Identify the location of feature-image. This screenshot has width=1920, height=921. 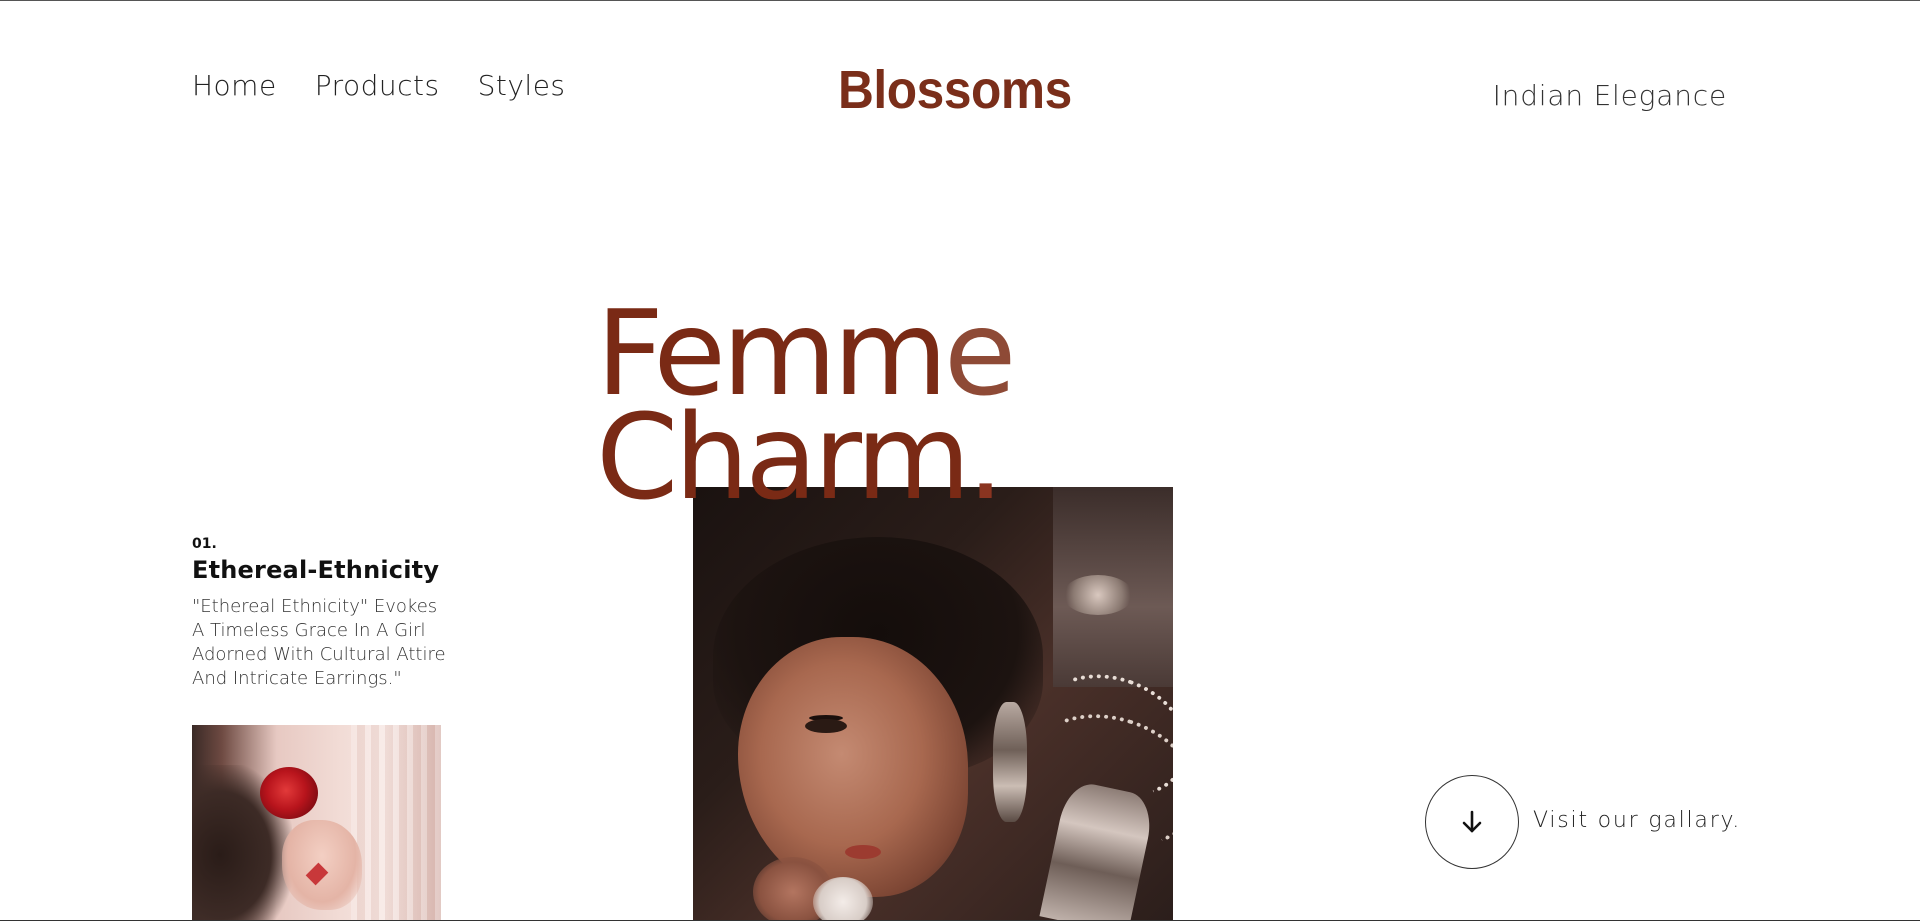
(316, 822).